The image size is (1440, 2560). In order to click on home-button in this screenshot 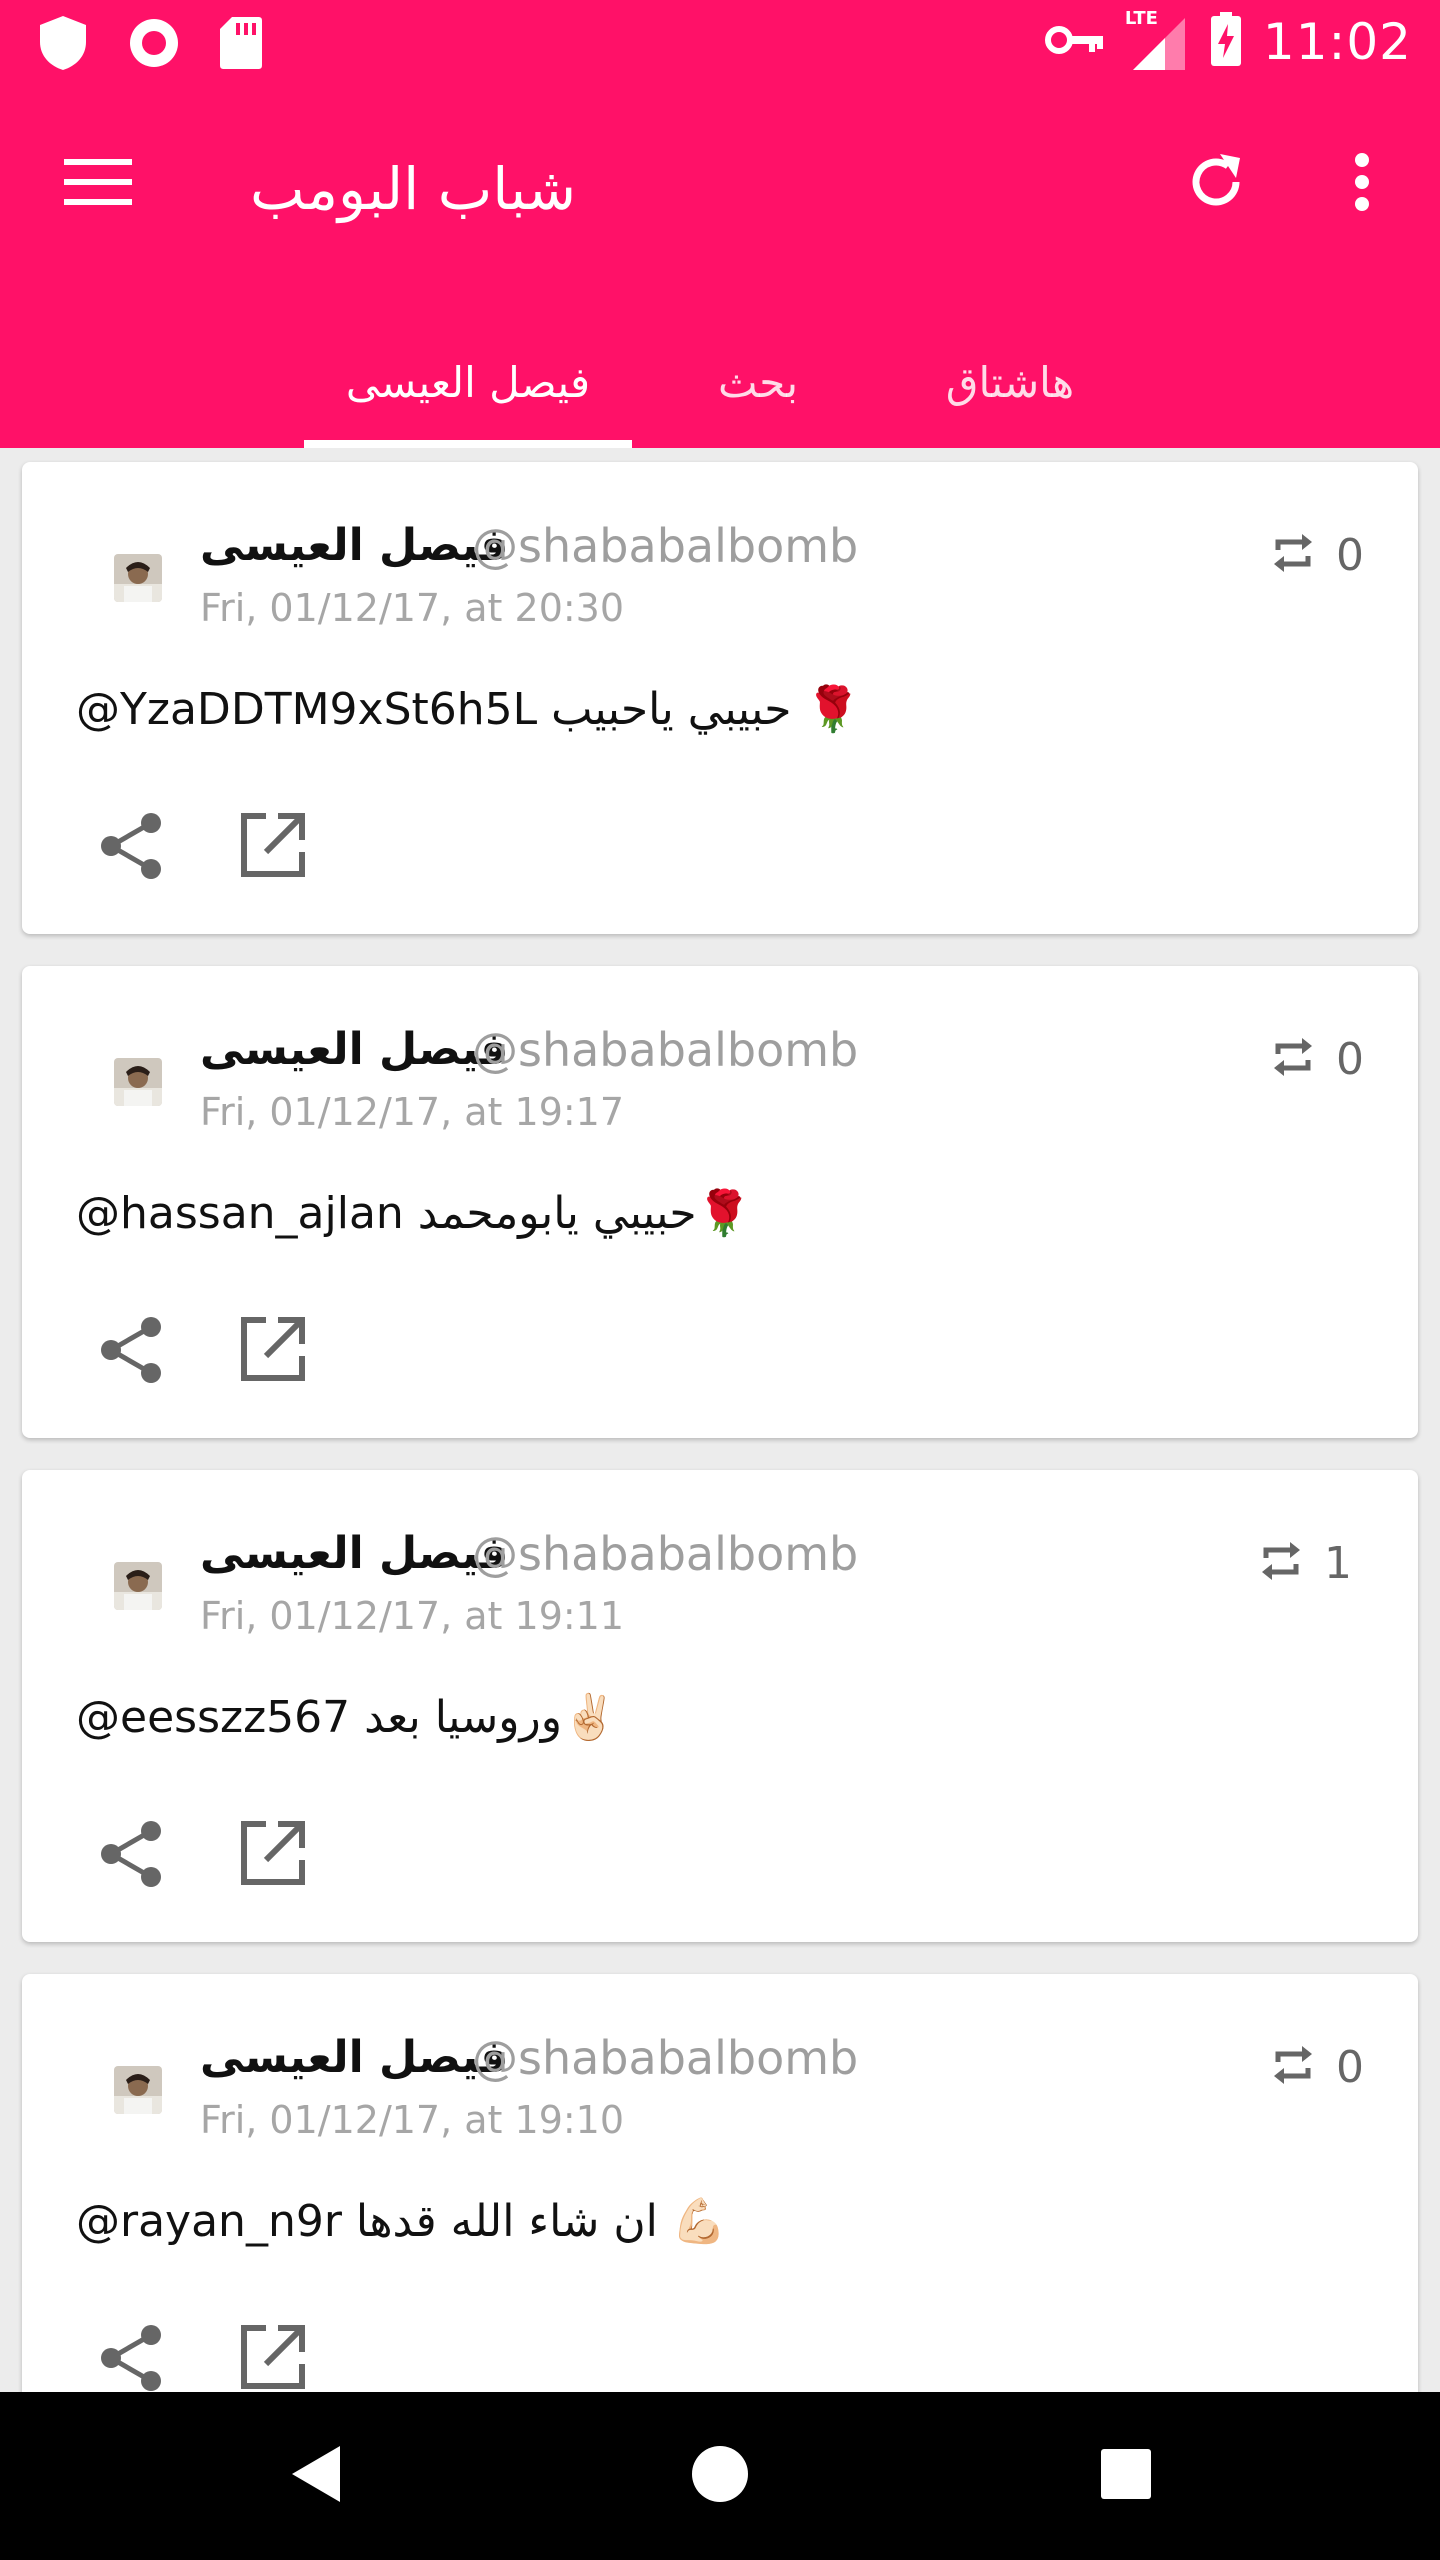, I will do `click(720, 2476)`.